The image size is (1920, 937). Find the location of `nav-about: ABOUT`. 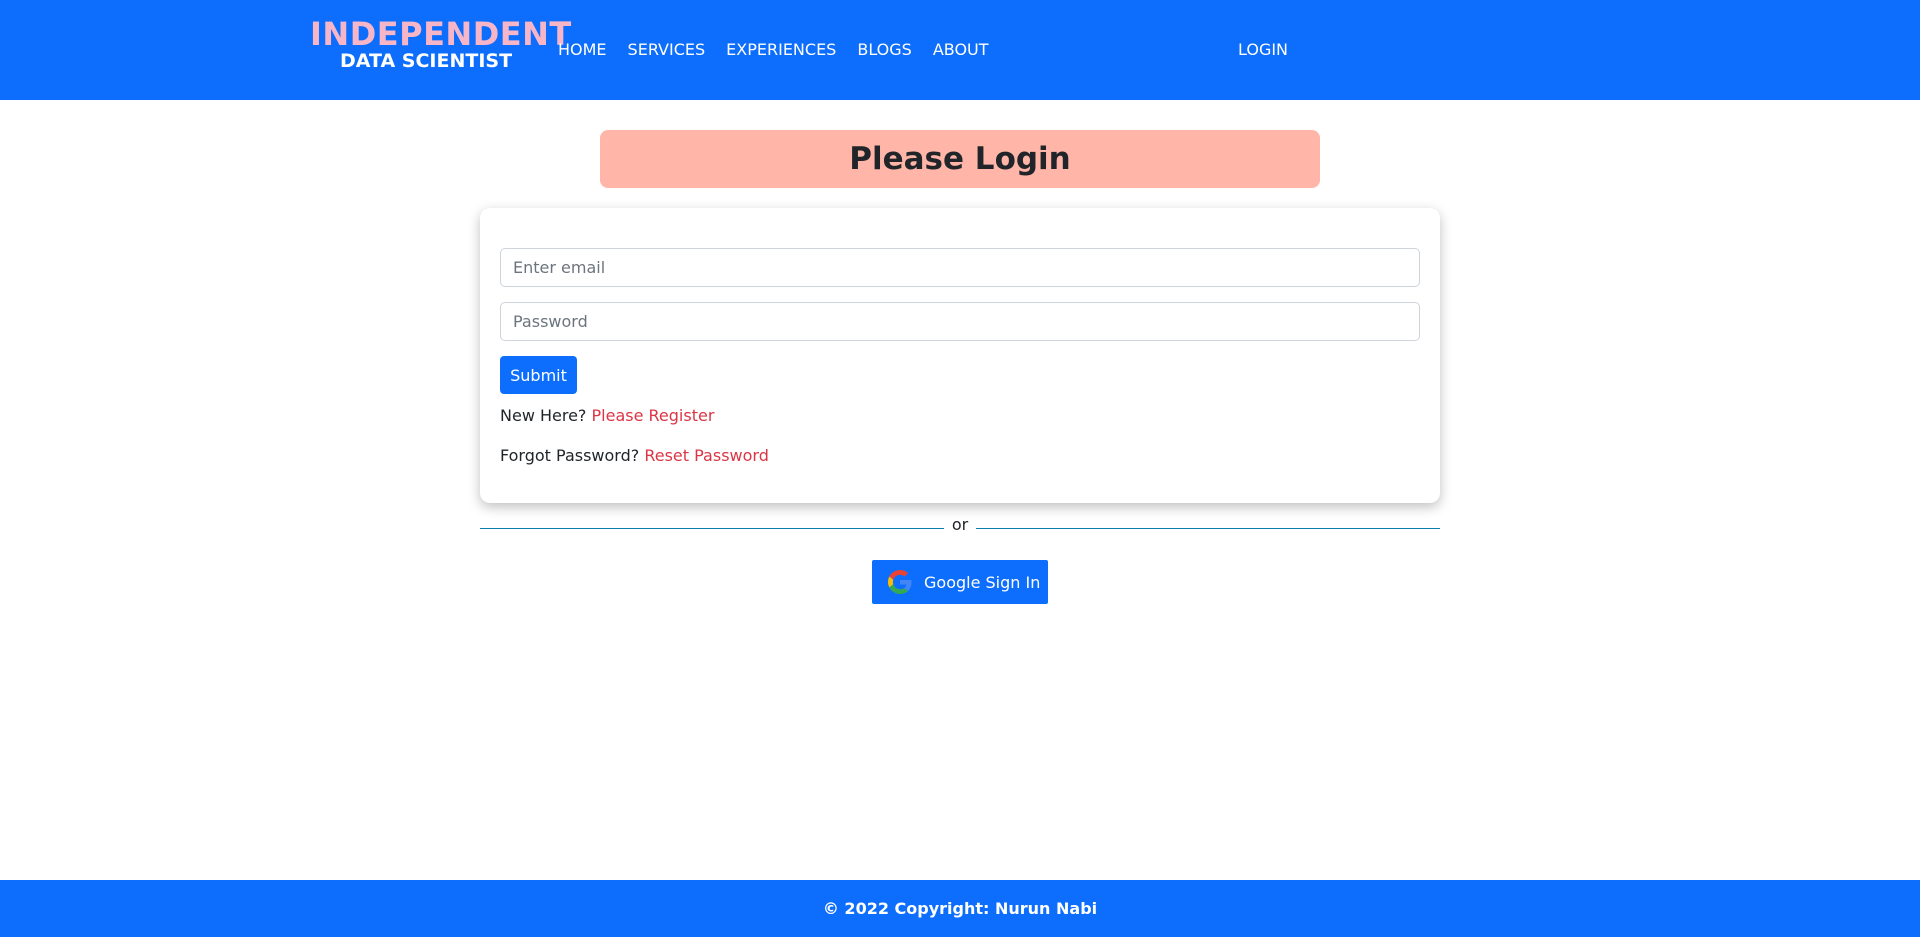

nav-about: ABOUT is located at coordinates (961, 50).